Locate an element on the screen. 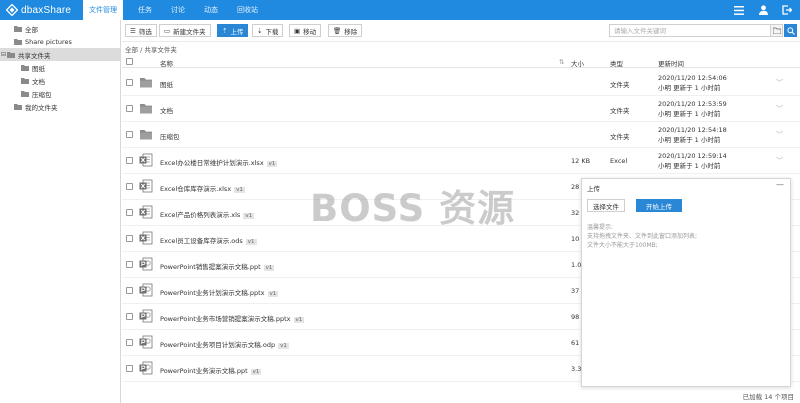  tab-recycle-bin: 回收站 is located at coordinates (247, 10).